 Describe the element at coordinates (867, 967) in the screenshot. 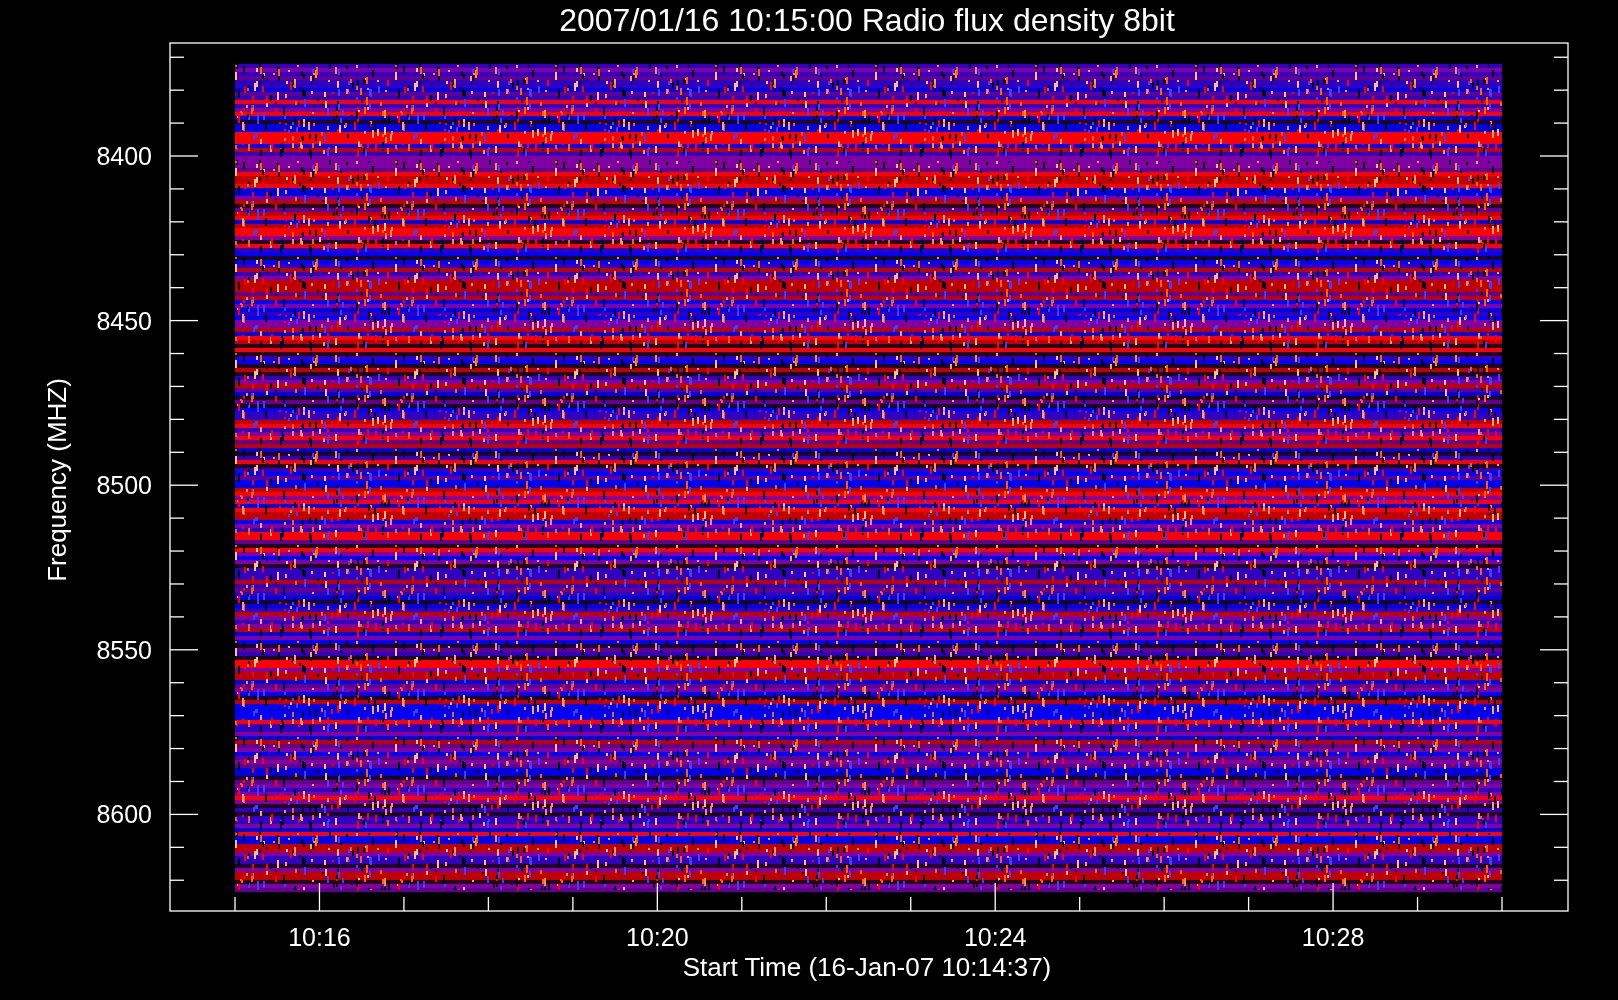

I see `x-axis-label: Start Time (16-Jan-07 10:14:37)` at that location.